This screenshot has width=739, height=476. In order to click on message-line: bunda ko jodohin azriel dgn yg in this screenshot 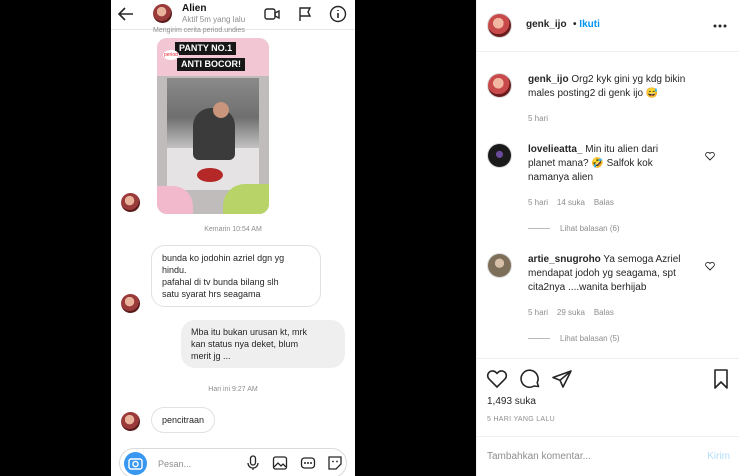, I will do `click(223, 258)`.